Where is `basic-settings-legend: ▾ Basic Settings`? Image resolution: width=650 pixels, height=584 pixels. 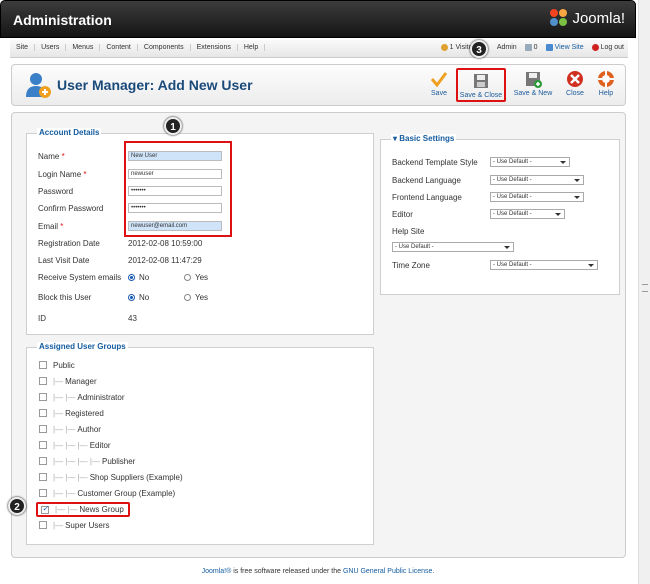 basic-settings-legend: ▾ Basic Settings is located at coordinates (424, 138).